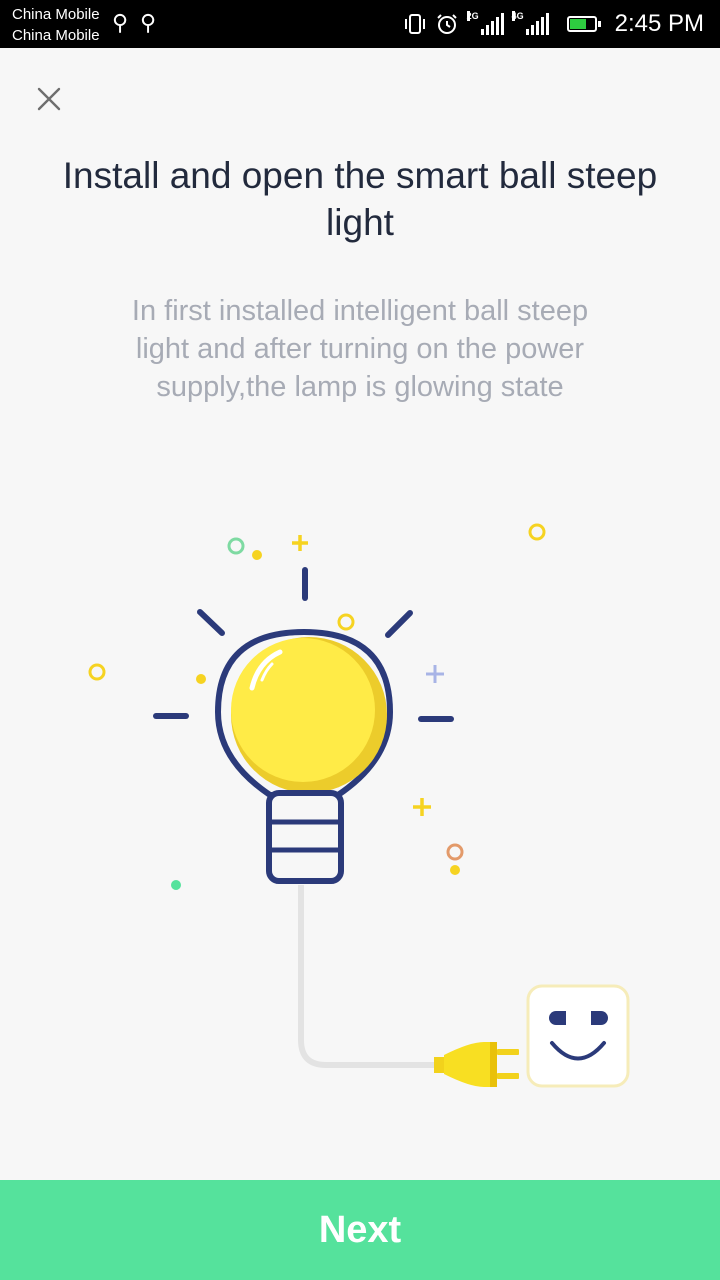 Image resolution: width=720 pixels, height=1280 pixels. What do you see at coordinates (476, 1064) in the screenshot?
I see `plug-icon` at bounding box center [476, 1064].